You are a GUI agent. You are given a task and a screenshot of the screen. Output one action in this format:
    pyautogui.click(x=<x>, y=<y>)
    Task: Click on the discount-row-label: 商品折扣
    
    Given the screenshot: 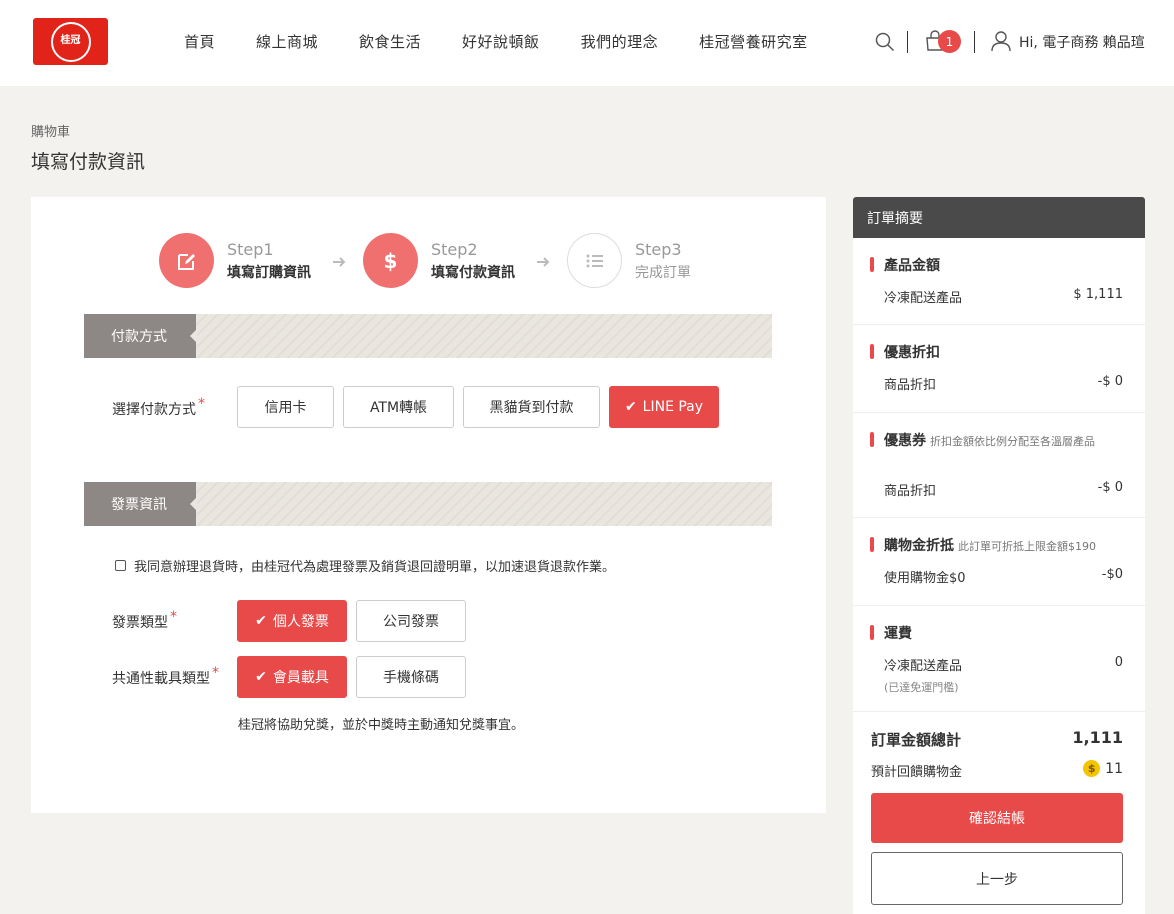 What is the action you would take?
    pyautogui.click(x=910, y=385)
    